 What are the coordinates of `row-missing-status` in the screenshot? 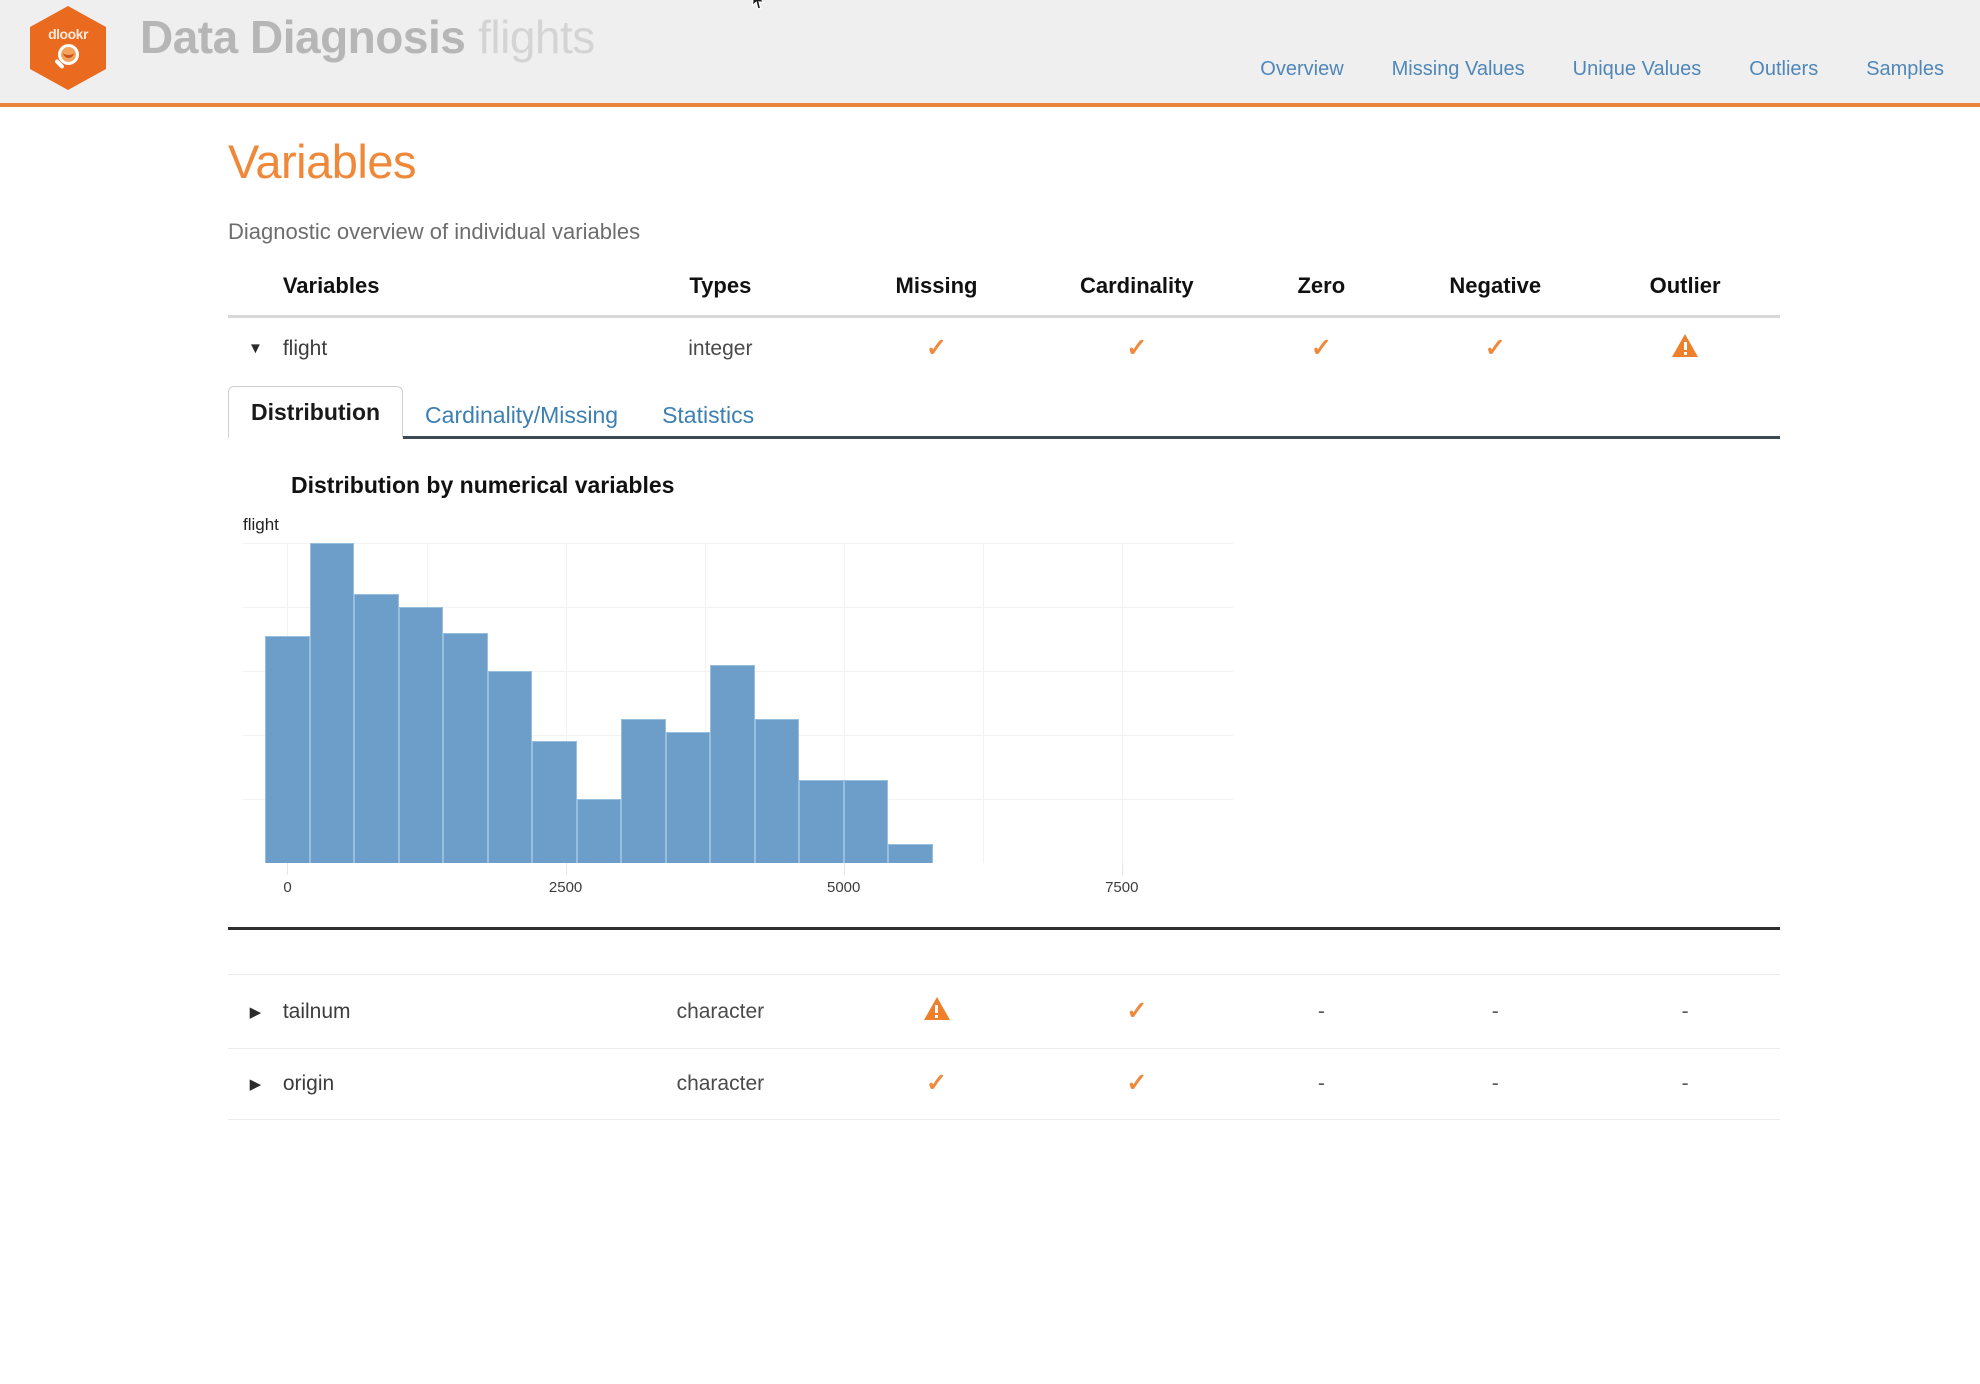 It's located at (936, 1011).